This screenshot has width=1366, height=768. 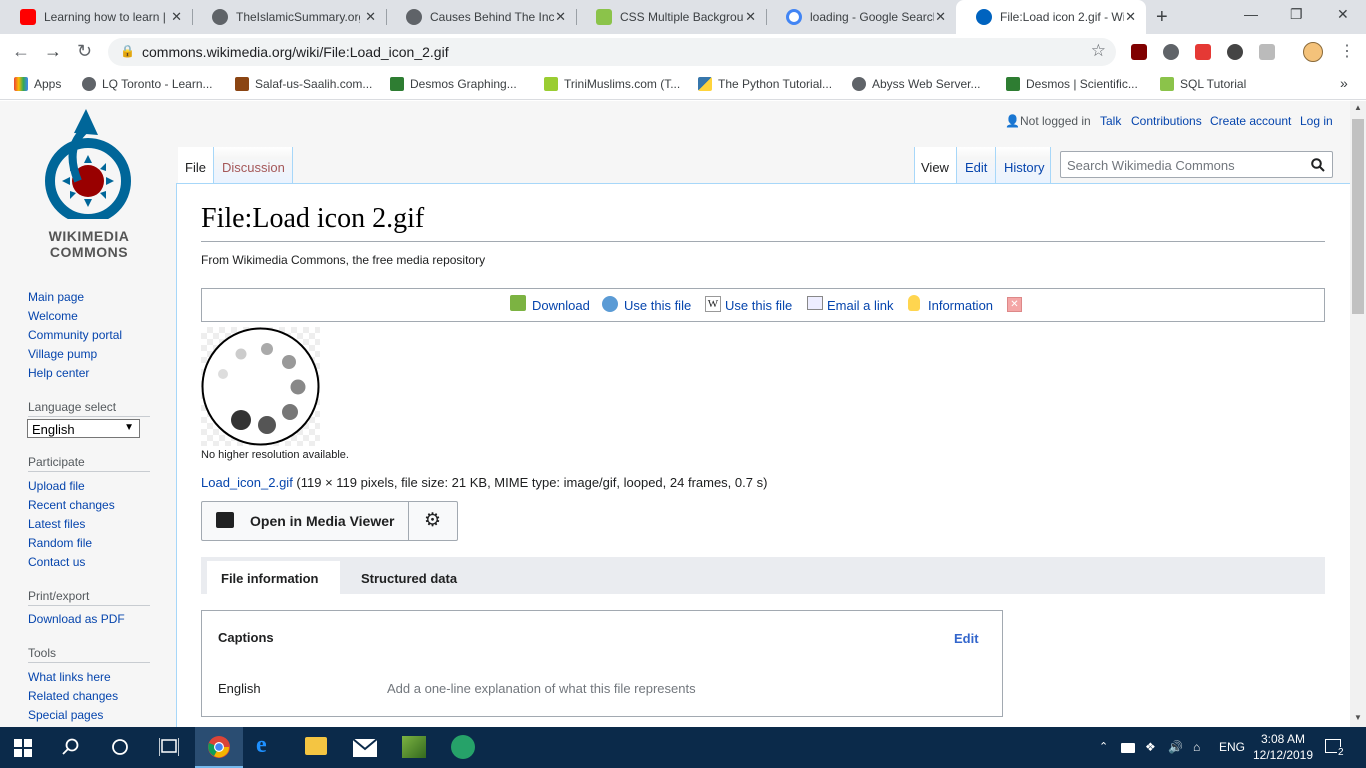 What do you see at coordinates (53, 316) in the screenshot?
I see `sidebar-item-welcome: Welcome` at bounding box center [53, 316].